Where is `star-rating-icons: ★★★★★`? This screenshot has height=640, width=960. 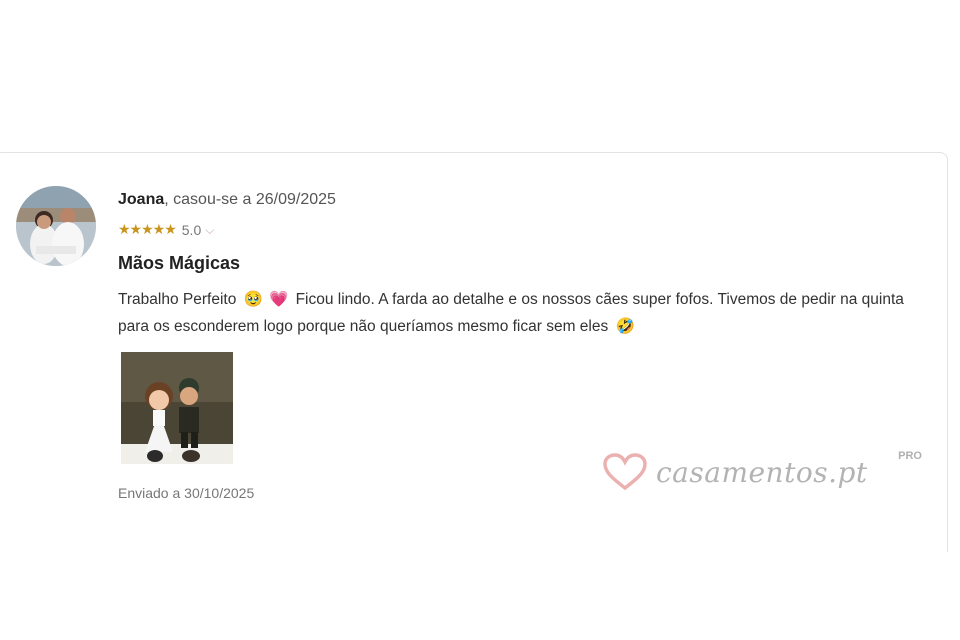 star-rating-icons: ★★★★★ is located at coordinates (147, 230).